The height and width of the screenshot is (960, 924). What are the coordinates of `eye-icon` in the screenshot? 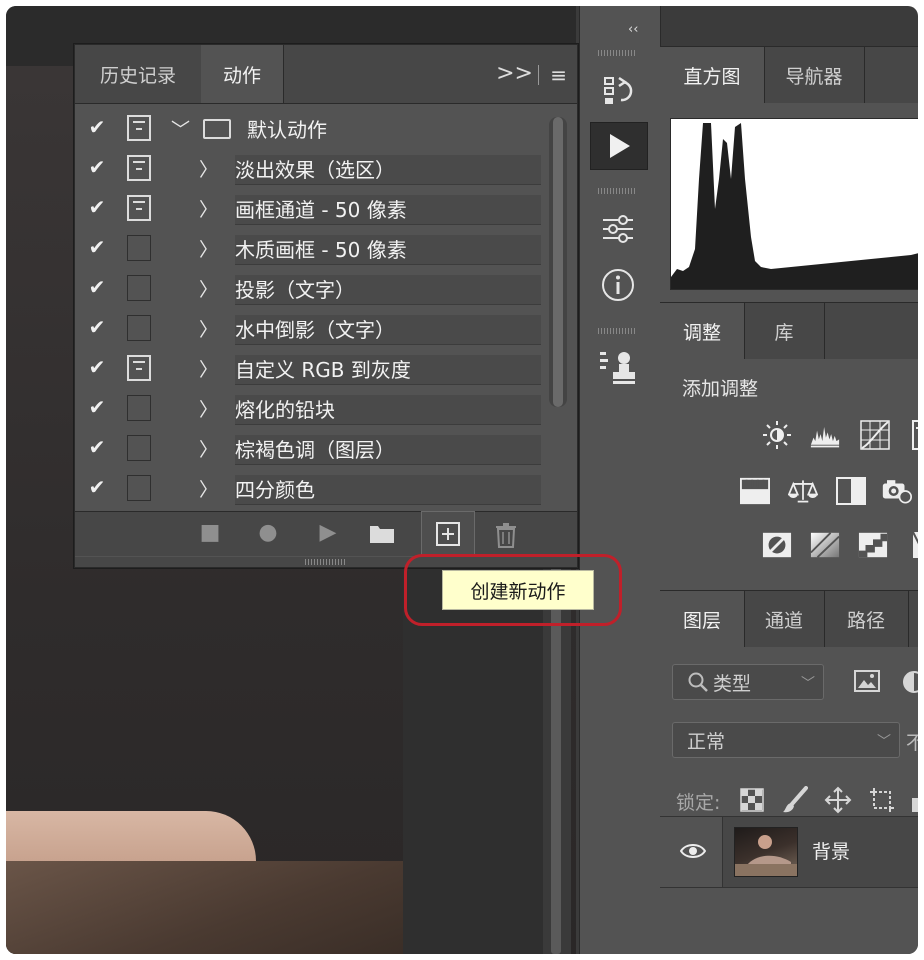 It's located at (693, 851).